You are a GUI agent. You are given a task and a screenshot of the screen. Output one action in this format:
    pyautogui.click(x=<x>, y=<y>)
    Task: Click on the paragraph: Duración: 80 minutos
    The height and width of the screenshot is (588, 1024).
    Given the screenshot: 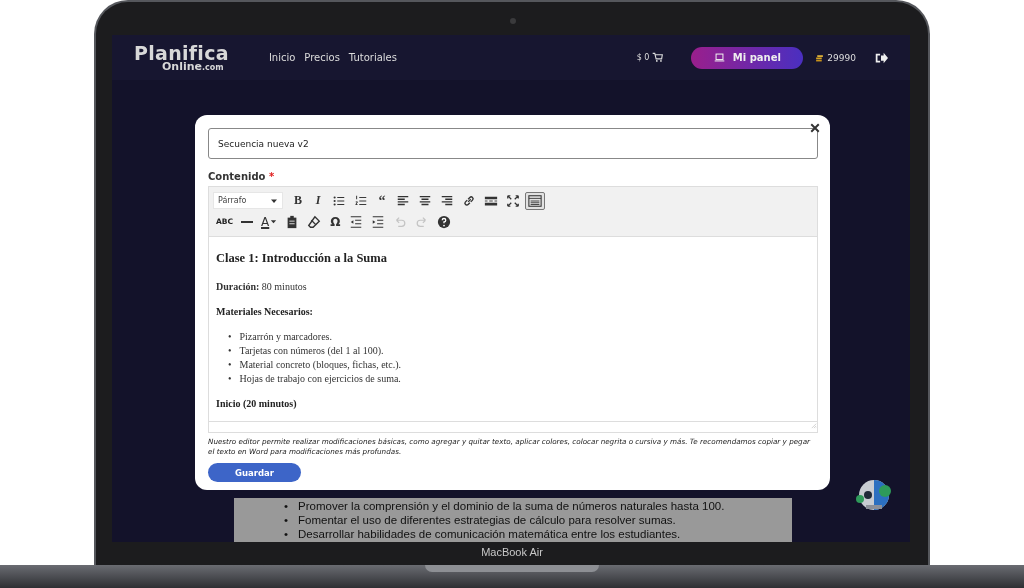 What is the action you would take?
    pyautogui.click(x=262, y=286)
    